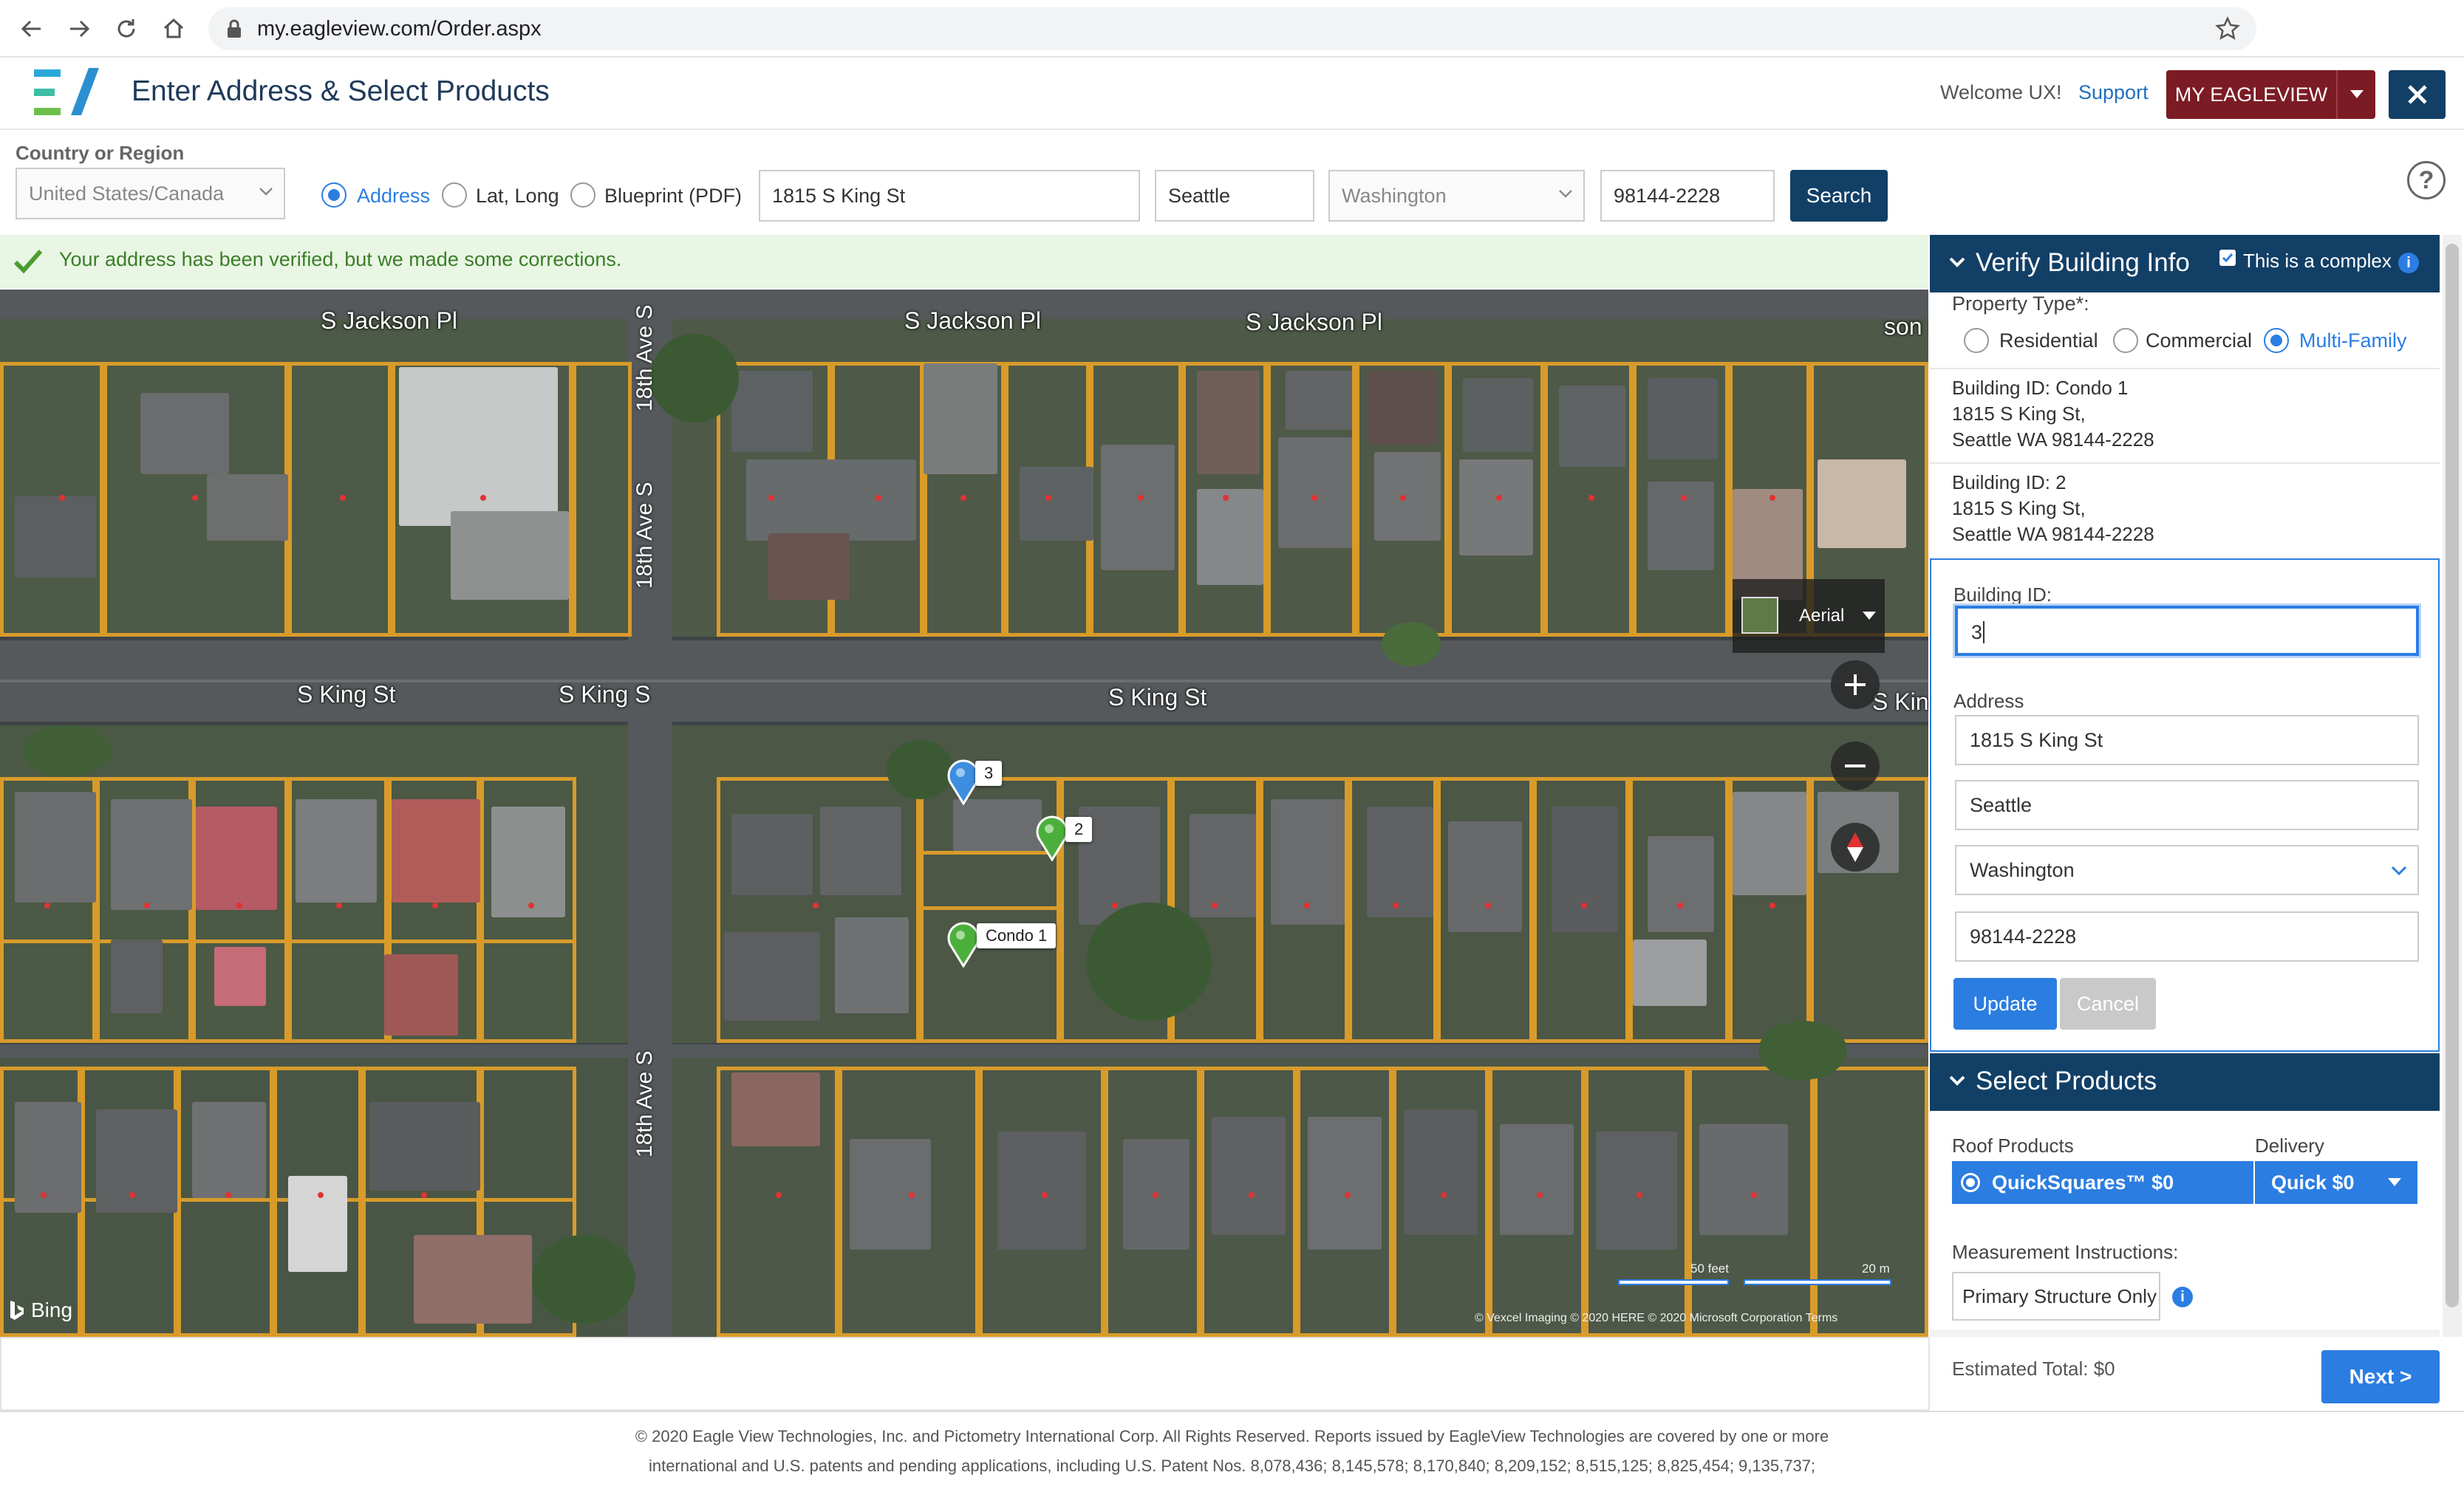 Image resolution: width=2464 pixels, height=1492 pixels. I want to click on scale-feet-label: 50 feet, so click(1710, 1269).